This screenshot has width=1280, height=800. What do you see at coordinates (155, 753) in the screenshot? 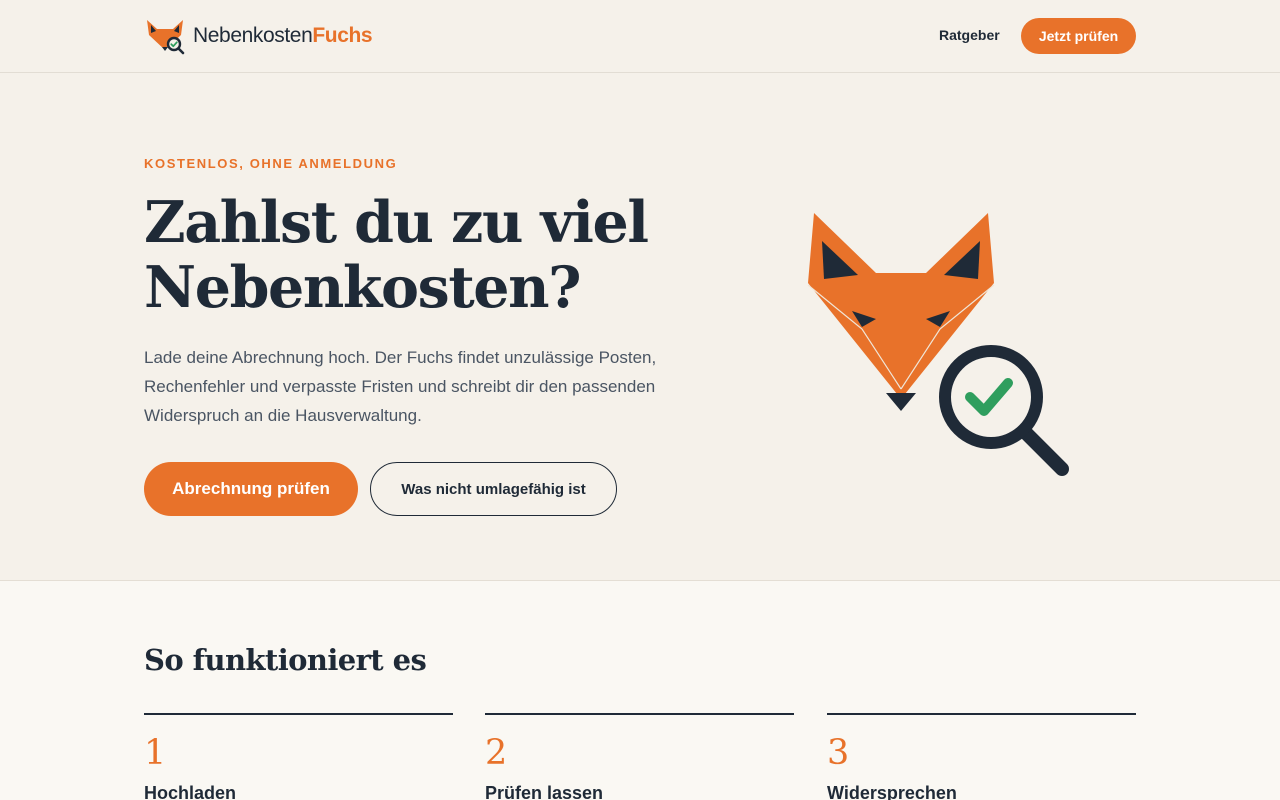
I see `step-number: 1` at bounding box center [155, 753].